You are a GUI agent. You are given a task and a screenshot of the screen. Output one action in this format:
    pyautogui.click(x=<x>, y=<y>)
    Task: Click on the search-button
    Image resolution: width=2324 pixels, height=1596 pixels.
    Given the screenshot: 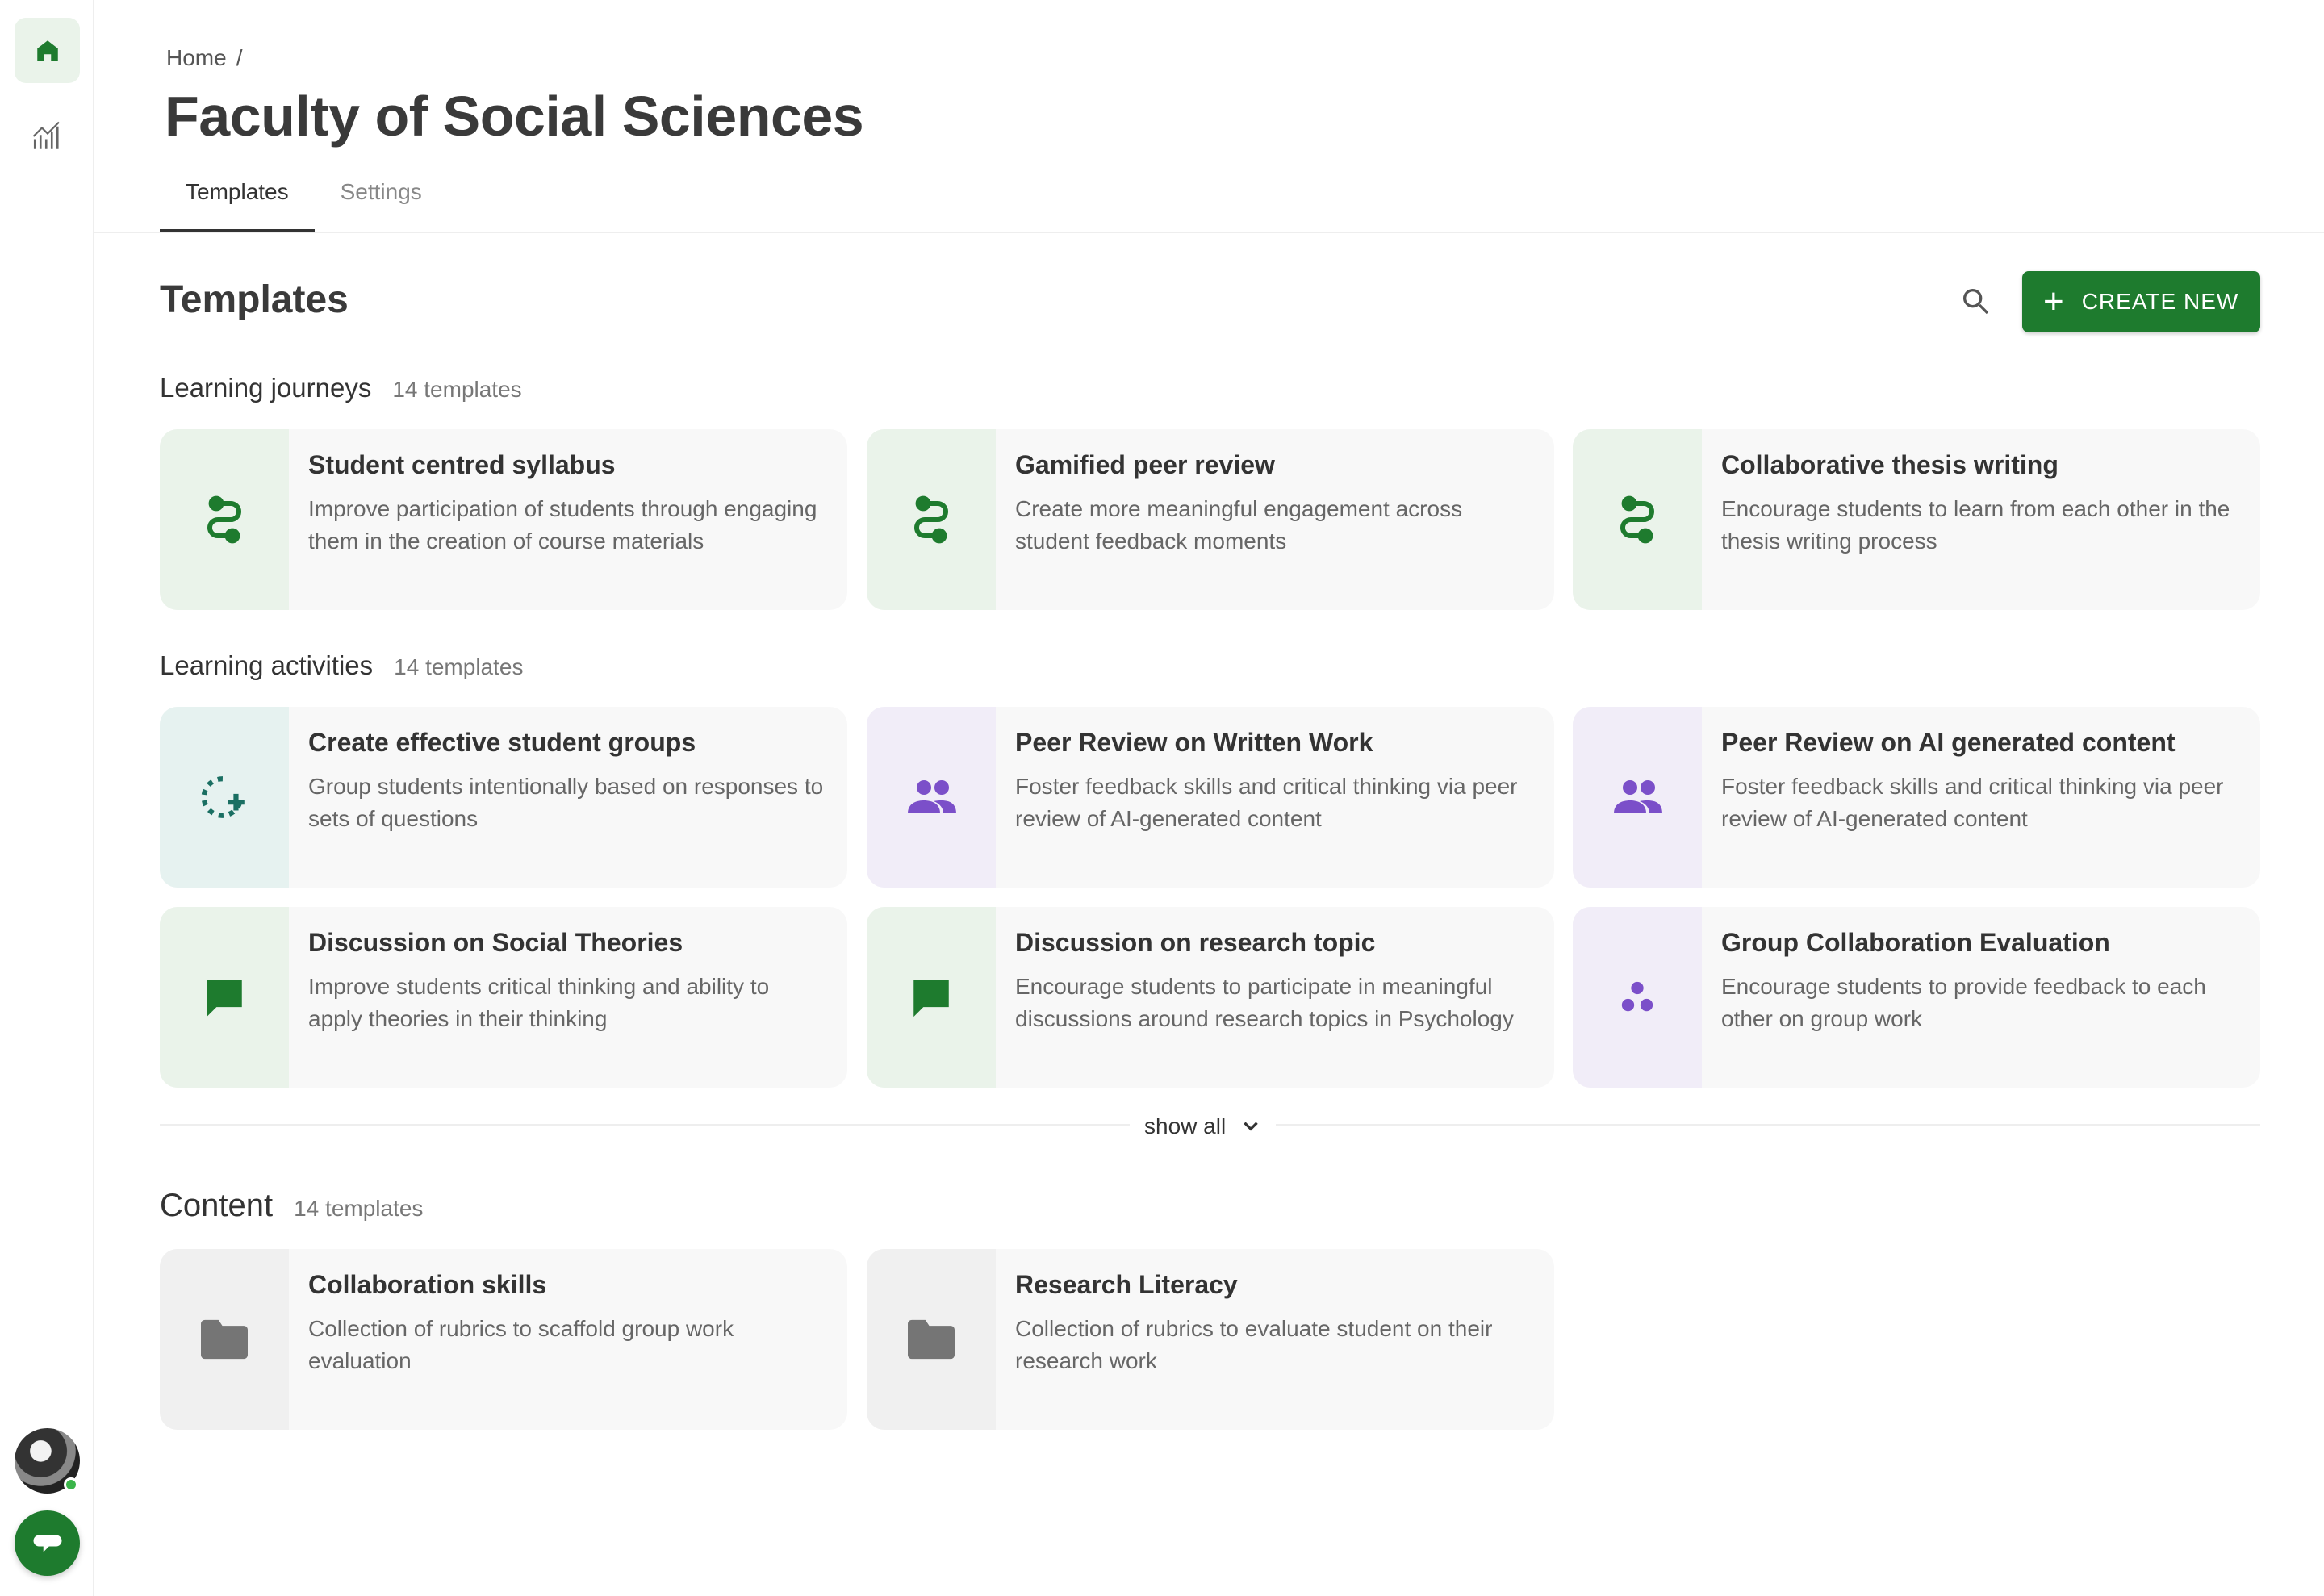 What is the action you would take?
    pyautogui.click(x=1976, y=301)
    